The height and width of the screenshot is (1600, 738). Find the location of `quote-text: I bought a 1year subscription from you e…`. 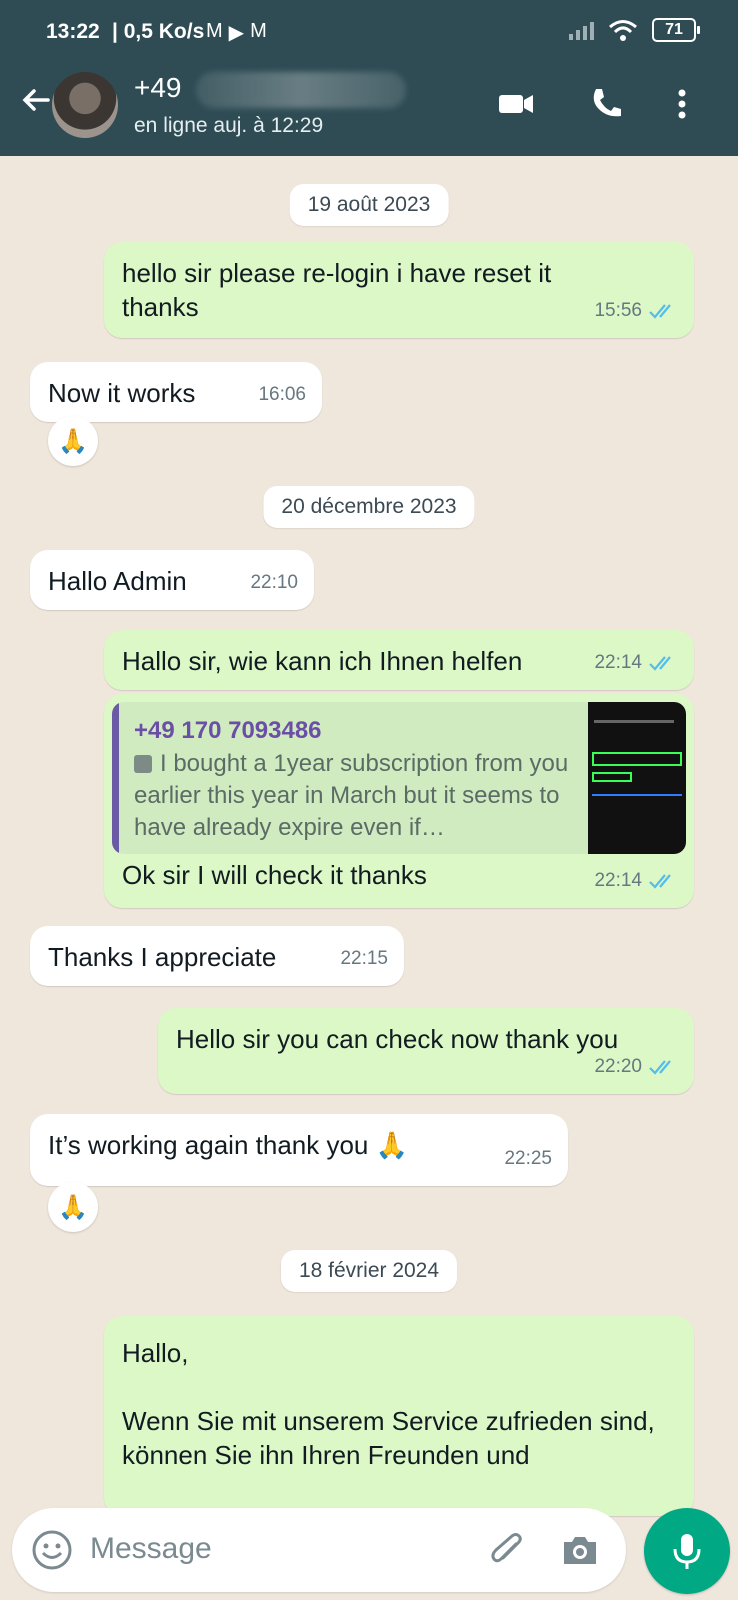

quote-text: I bought a 1year subscription from you e… is located at coordinates (354, 796).